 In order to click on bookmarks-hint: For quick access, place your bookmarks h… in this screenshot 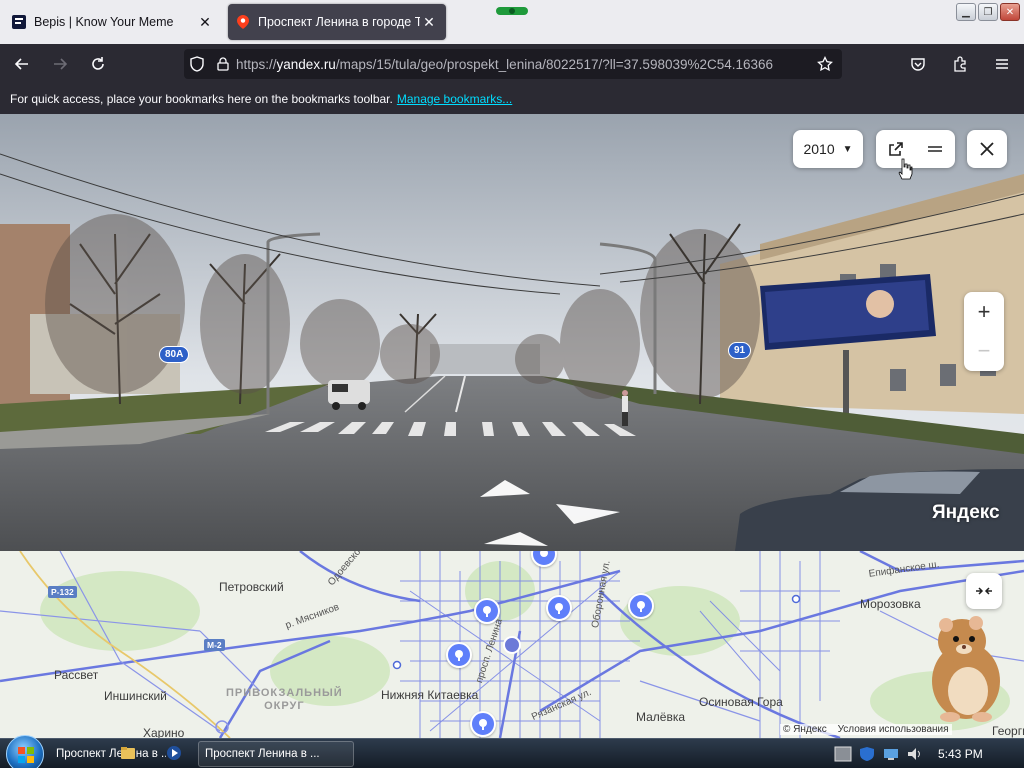, I will do `click(201, 99)`.